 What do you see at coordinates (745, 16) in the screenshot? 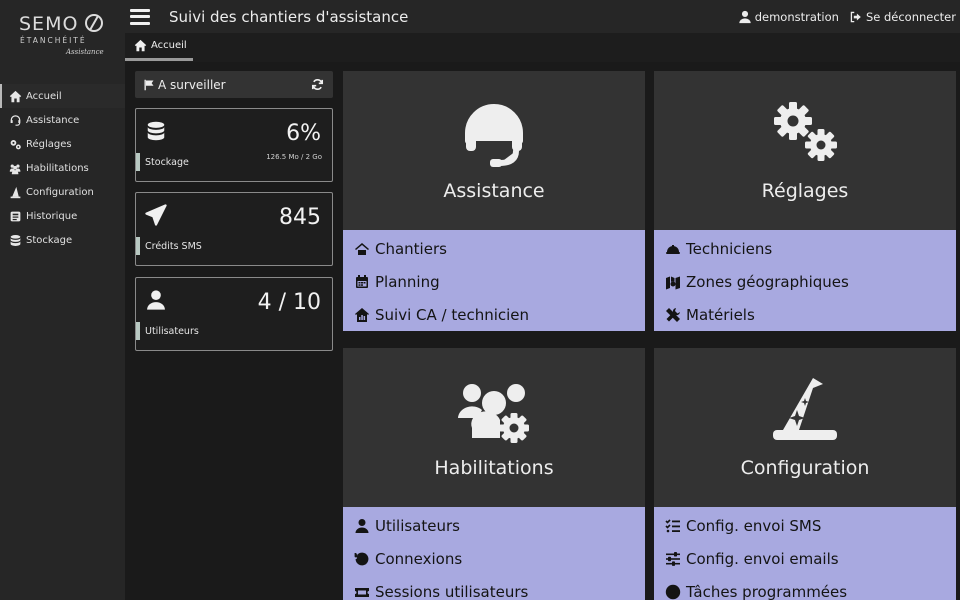
I see `user-icon` at bounding box center [745, 16].